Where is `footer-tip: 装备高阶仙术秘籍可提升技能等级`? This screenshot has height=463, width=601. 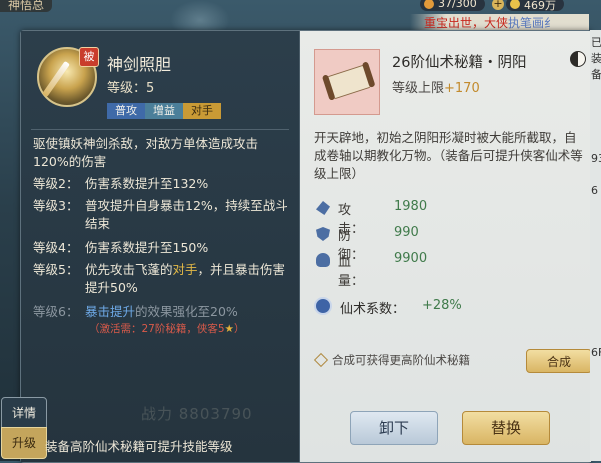
footer-tip: 装备高阶仙术秘籍可提升技能等级 is located at coordinates (139, 446).